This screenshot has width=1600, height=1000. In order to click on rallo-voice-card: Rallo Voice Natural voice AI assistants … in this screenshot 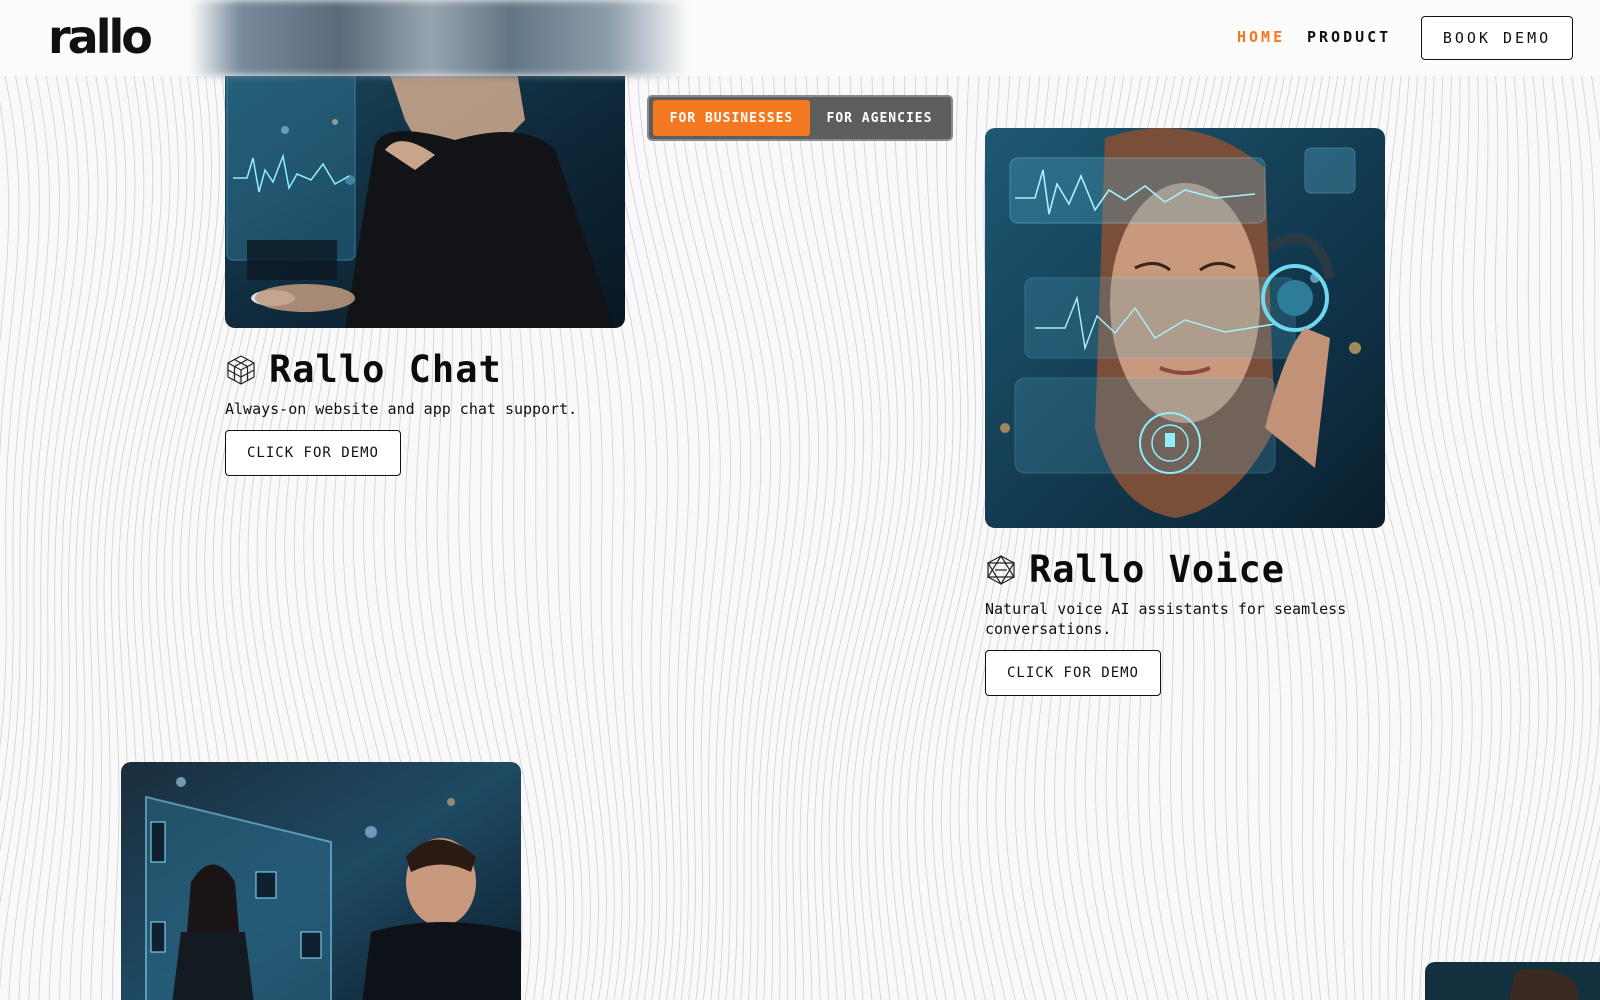, I will do `click(1185, 622)`.